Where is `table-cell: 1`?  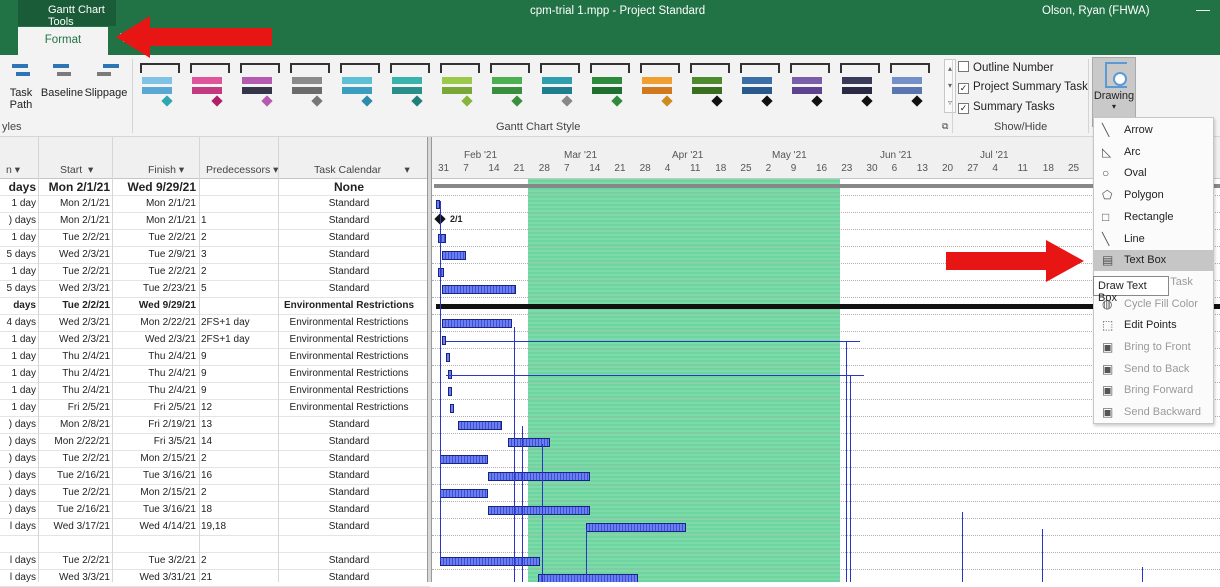
table-cell: 1 is located at coordinates (238, 220).